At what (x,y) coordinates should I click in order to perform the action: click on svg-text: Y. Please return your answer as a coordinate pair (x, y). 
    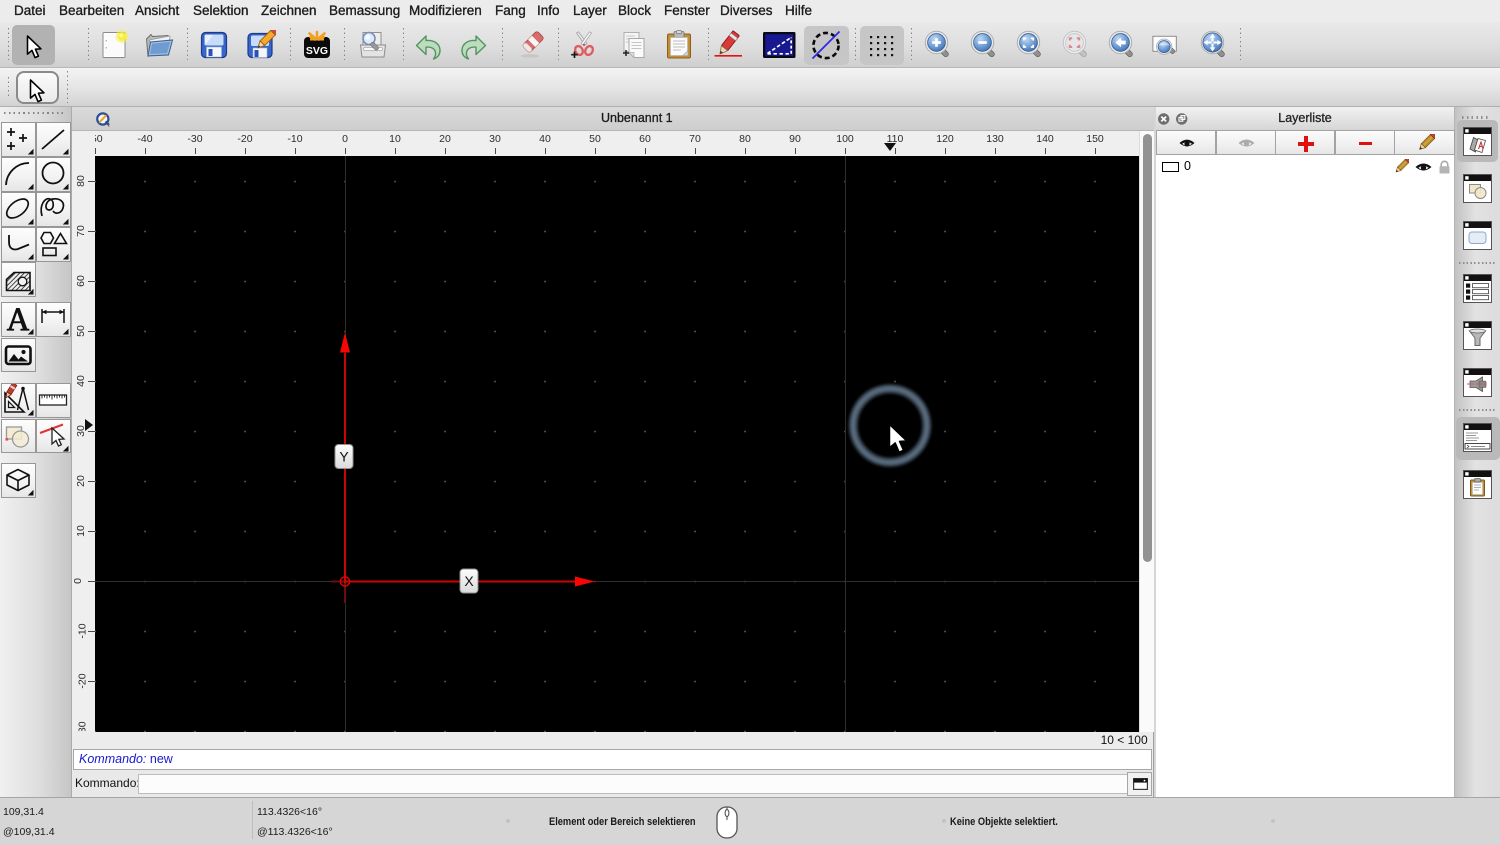
    Looking at the image, I should click on (344, 456).